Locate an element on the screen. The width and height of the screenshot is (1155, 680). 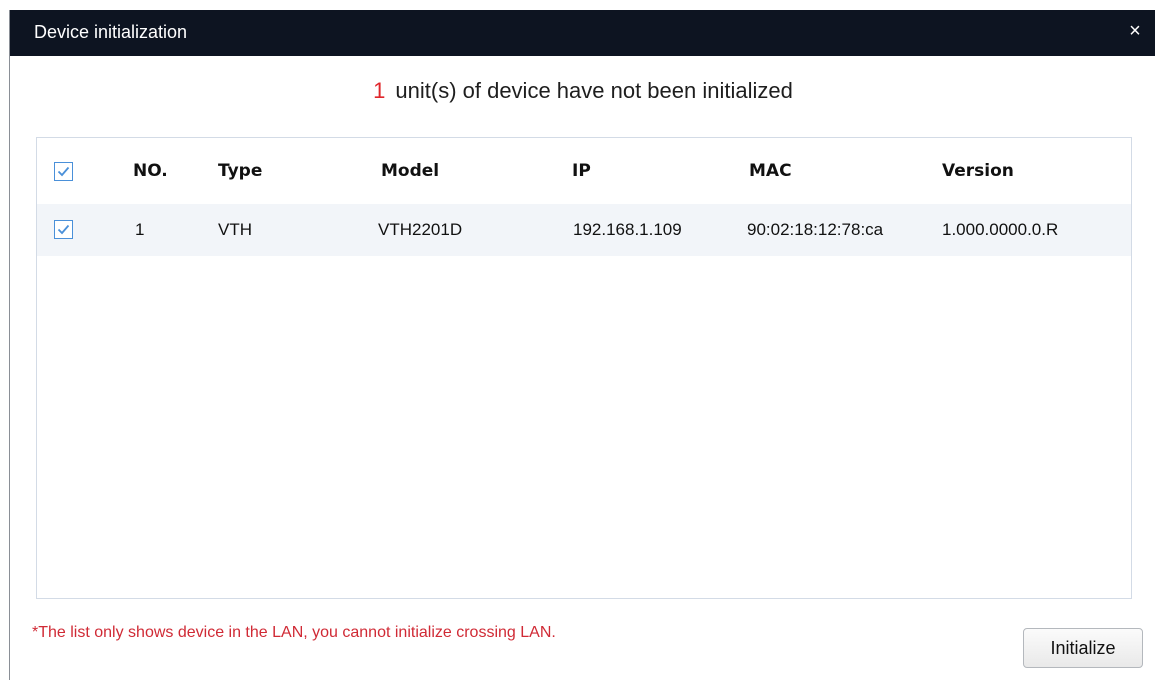
header-mac: MAC is located at coordinates (770, 171).